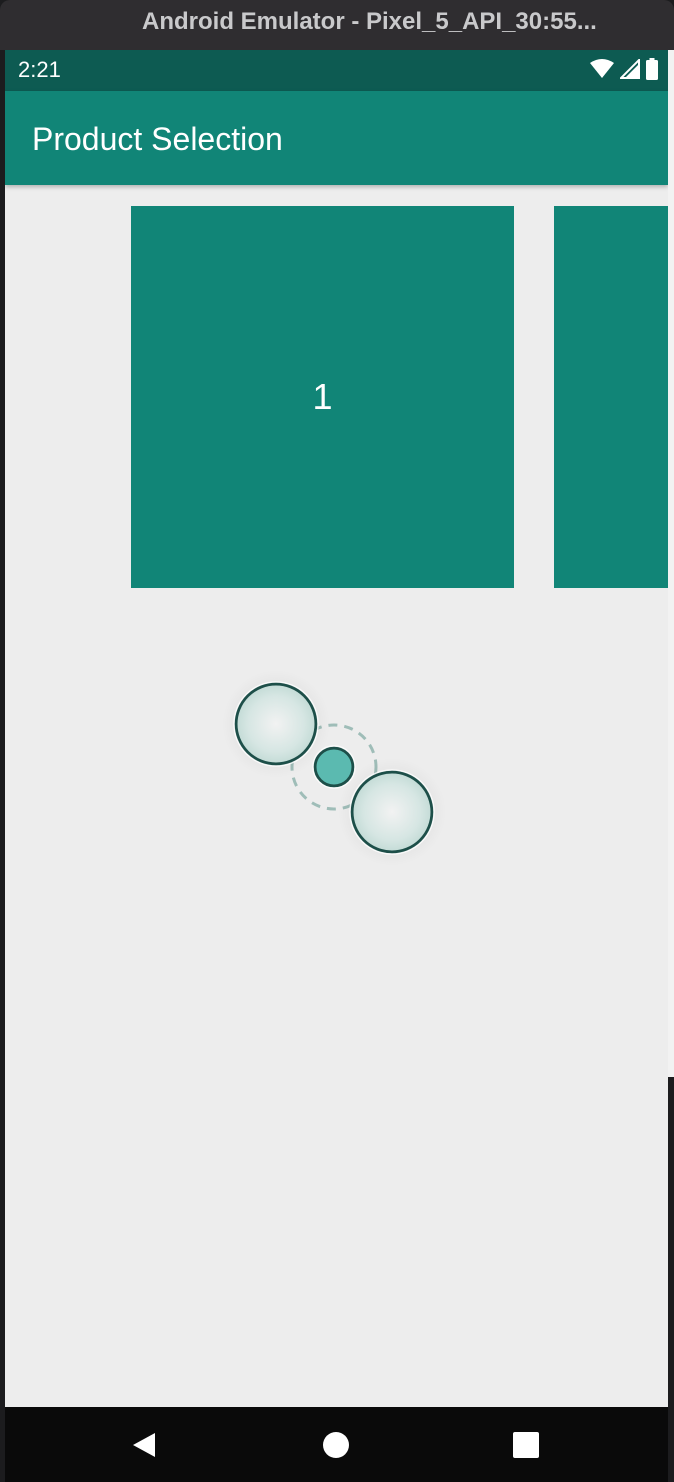 This screenshot has height=1482, width=674. I want to click on home-icon, so click(336, 1445).